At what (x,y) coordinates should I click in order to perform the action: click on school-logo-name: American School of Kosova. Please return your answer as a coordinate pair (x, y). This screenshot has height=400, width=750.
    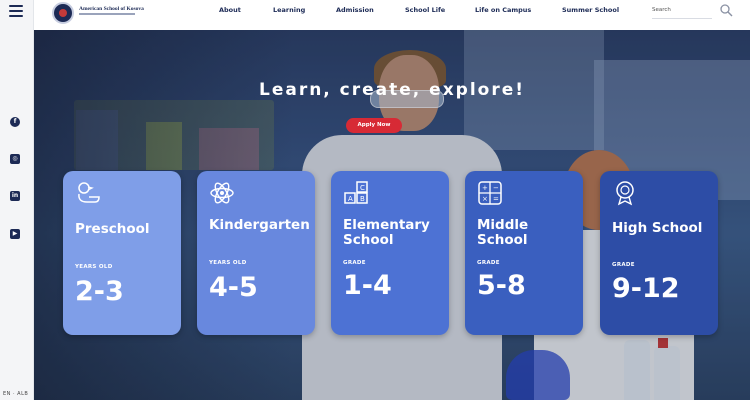
    Looking at the image, I should click on (111, 9).